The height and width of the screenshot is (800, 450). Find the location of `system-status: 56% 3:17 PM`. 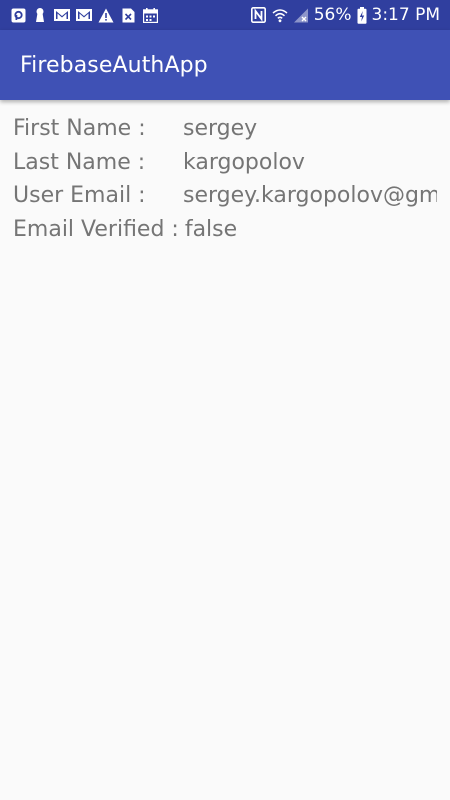

system-status: 56% 3:17 PM is located at coordinates (345, 15).